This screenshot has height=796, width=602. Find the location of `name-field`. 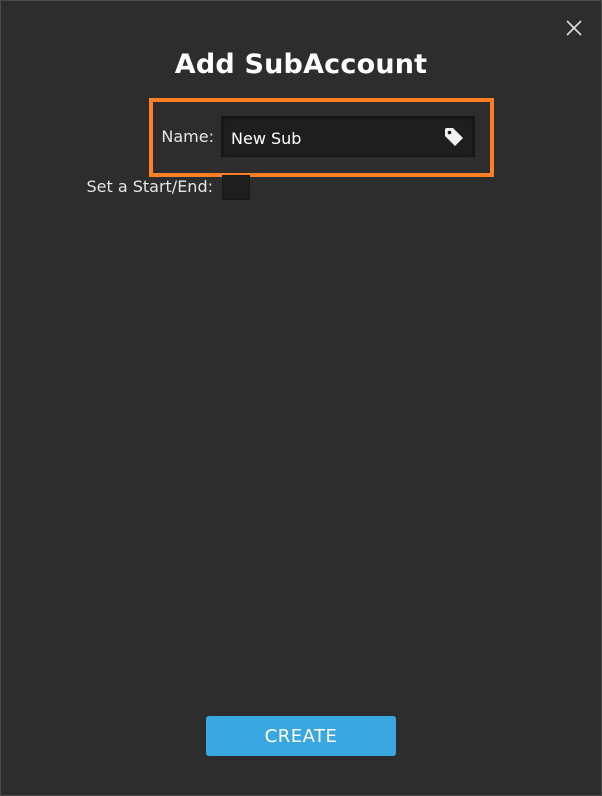

name-field is located at coordinates (348, 136).